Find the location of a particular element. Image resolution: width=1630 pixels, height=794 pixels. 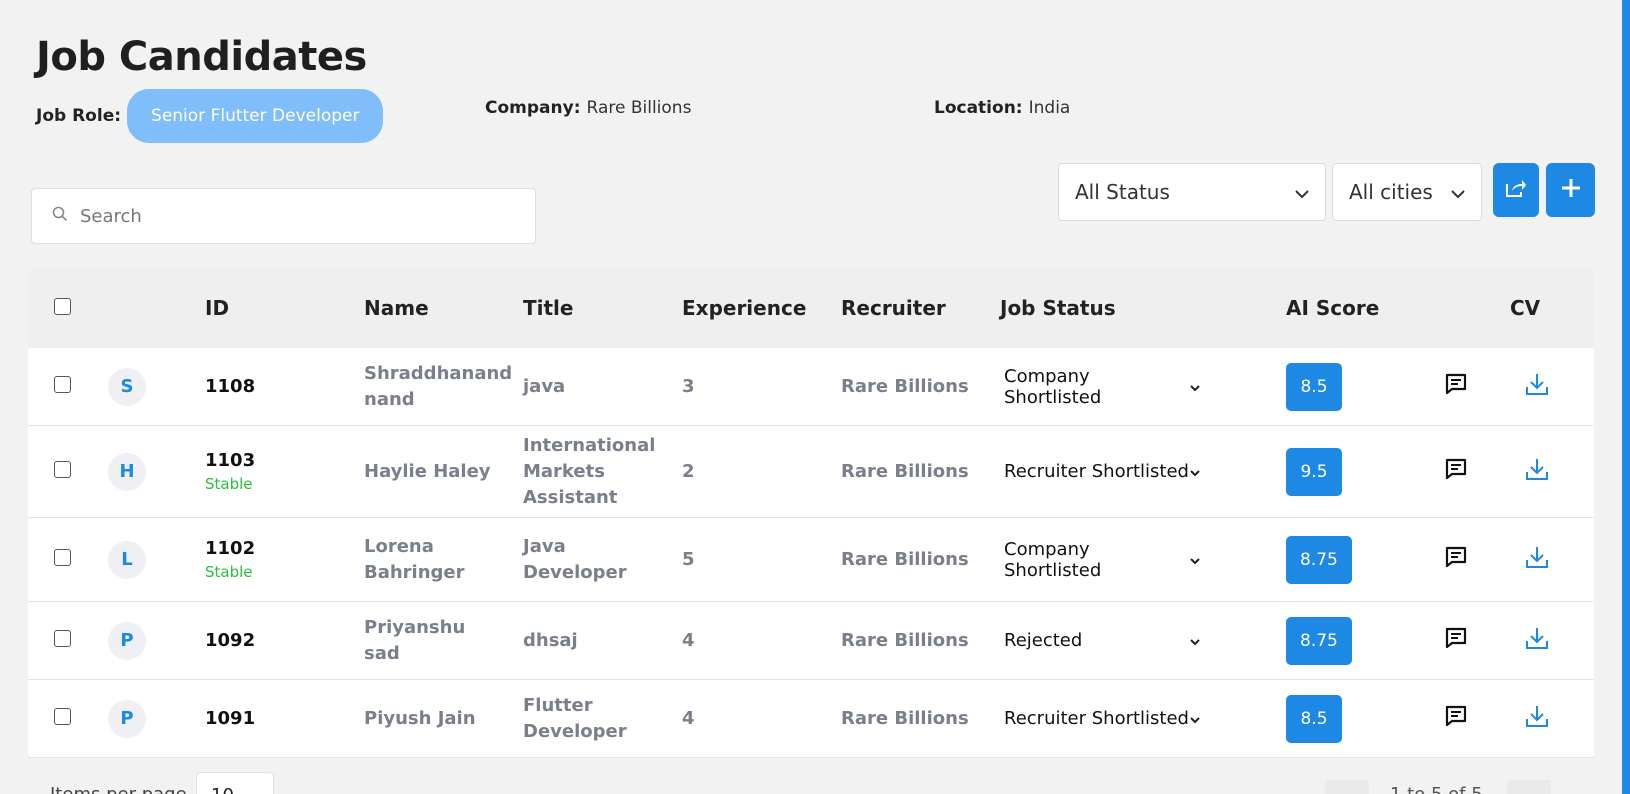

plus-icon is located at coordinates (1571, 190).